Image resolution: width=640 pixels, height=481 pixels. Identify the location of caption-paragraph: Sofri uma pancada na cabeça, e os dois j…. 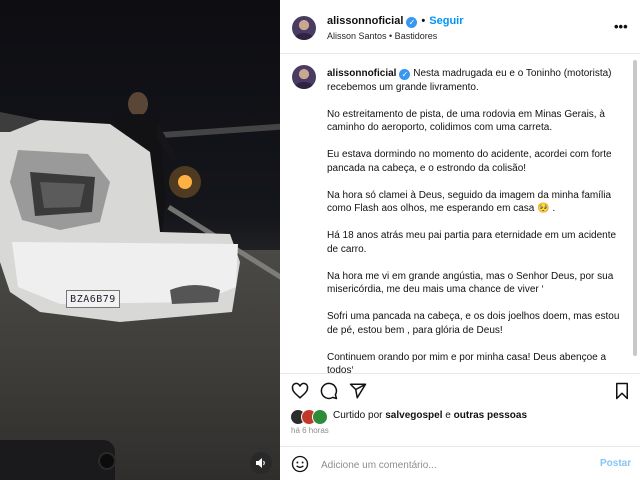
(473, 323).